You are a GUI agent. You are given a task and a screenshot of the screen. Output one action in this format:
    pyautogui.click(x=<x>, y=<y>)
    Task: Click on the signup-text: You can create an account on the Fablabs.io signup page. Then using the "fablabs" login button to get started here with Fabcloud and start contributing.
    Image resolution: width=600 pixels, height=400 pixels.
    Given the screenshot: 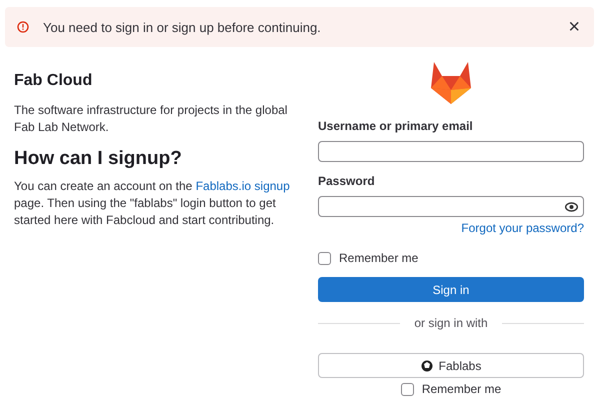 What is the action you would take?
    pyautogui.click(x=152, y=203)
    